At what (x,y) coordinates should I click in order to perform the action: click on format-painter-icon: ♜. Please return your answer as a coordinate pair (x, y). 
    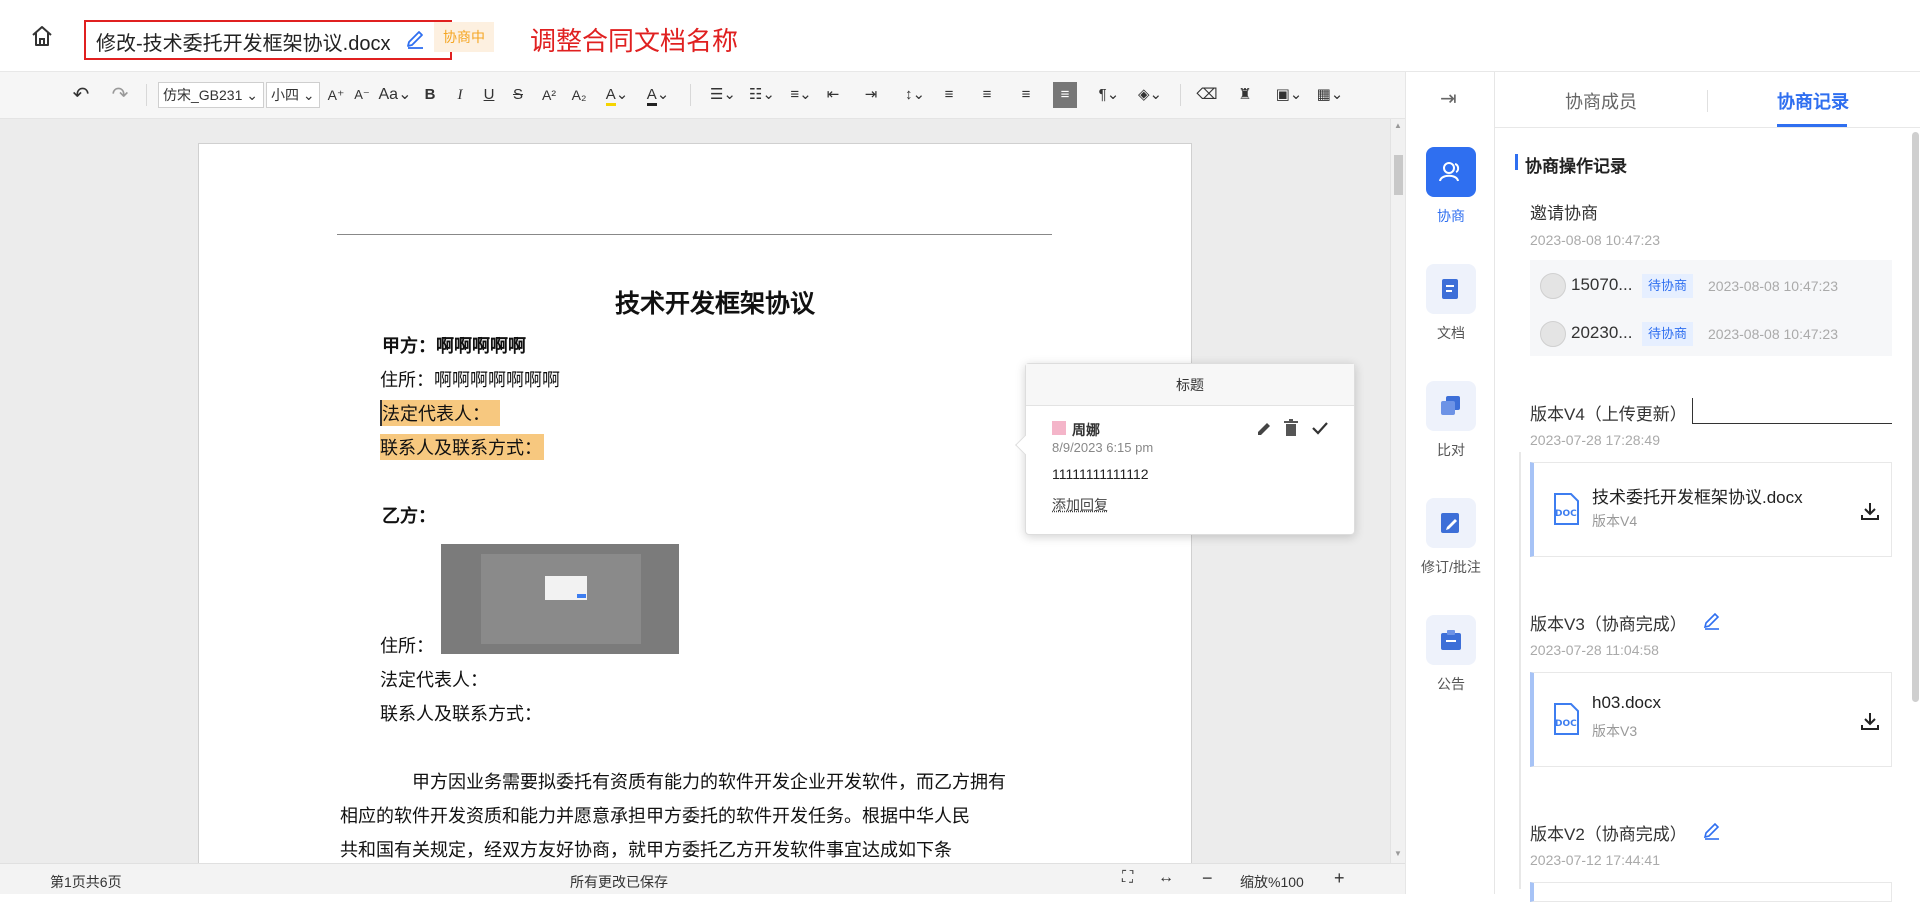
    Looking at the image, I should click on (1245, 95).